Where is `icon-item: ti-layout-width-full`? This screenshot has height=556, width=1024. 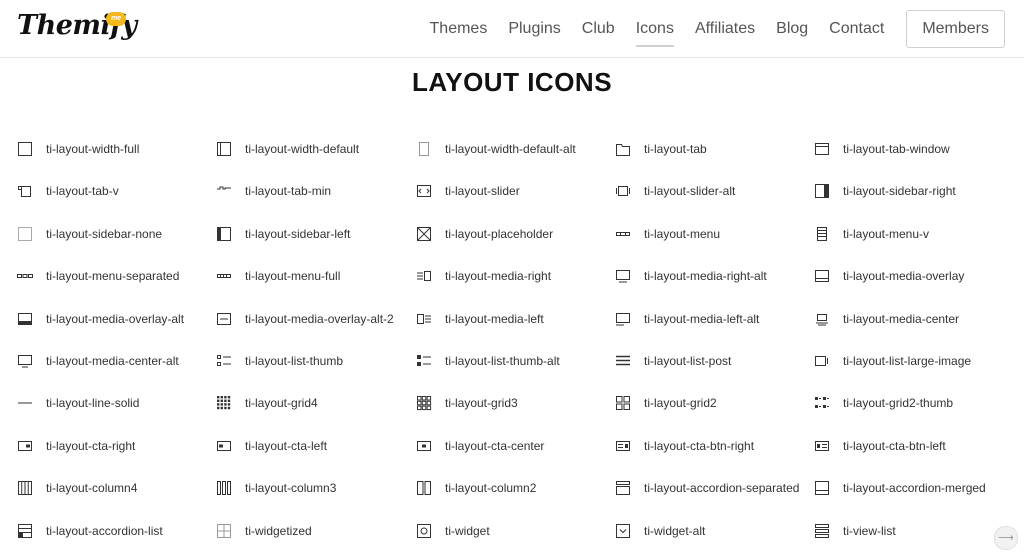 icon-item: ti-layout-width-full is located at coordinates (114, 149).